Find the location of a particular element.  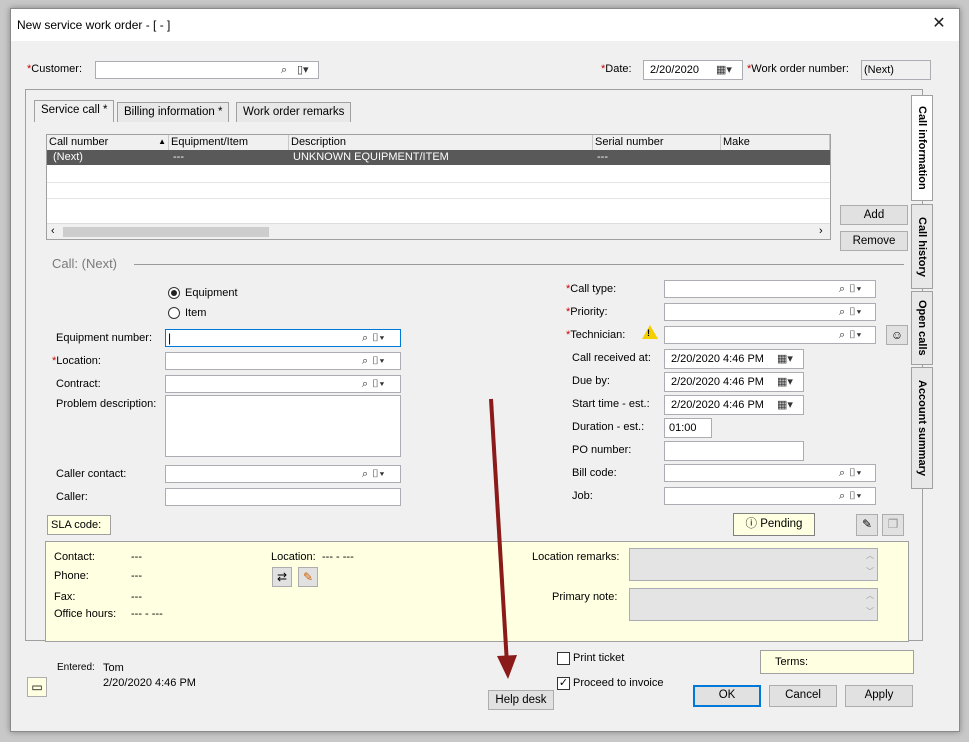

ok-button: OK is located at coordinates (727, 696).